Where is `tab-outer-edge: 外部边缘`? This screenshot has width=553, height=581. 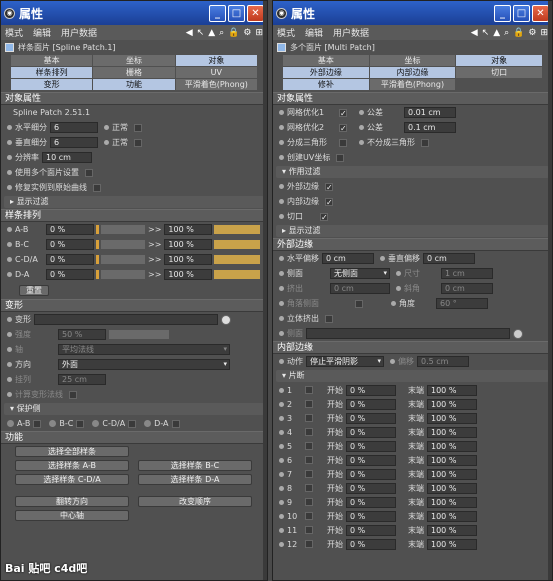
tab-outer-edge: 外部边缘 is located at coordinates (326, 72).